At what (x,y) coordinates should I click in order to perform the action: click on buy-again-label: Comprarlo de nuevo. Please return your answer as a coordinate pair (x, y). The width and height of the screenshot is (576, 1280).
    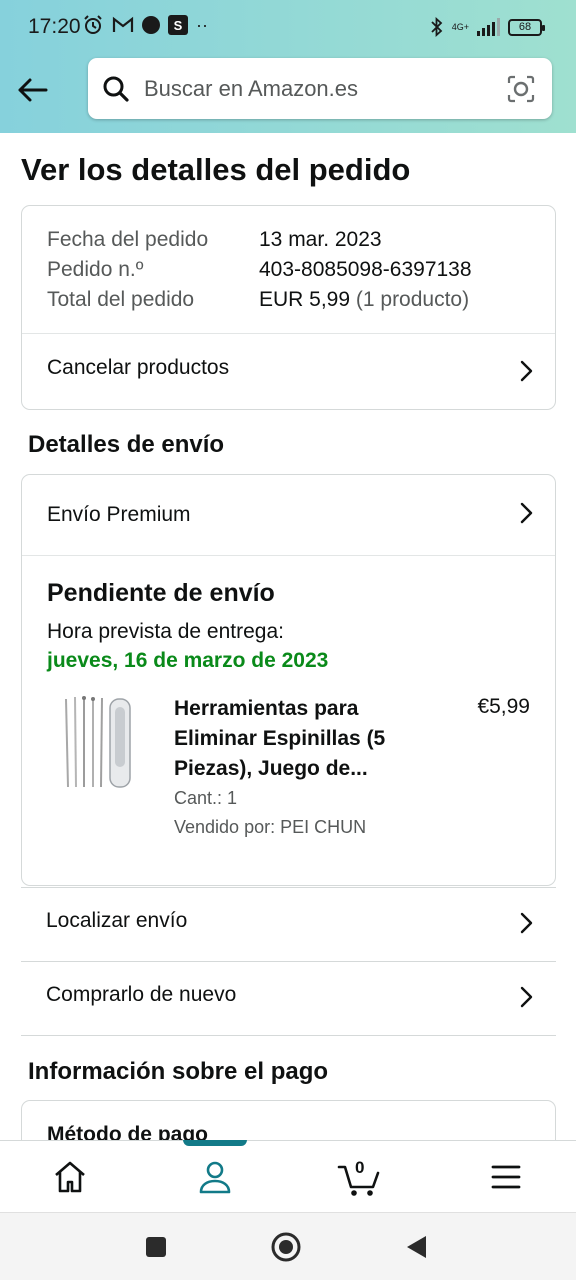
    Looking at the image, I should click on (141, 994).